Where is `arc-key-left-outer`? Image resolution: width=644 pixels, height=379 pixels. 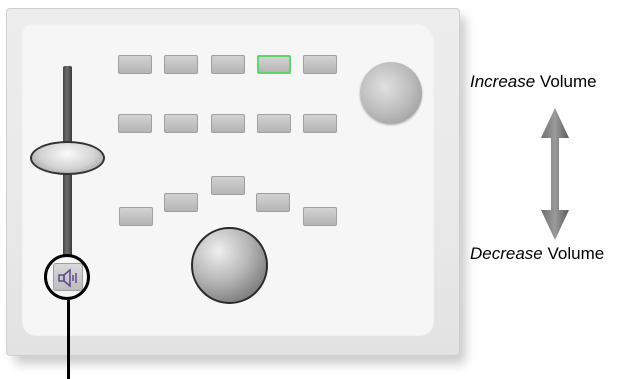 arc-key-left-outer is located at coordinates (136, 216).